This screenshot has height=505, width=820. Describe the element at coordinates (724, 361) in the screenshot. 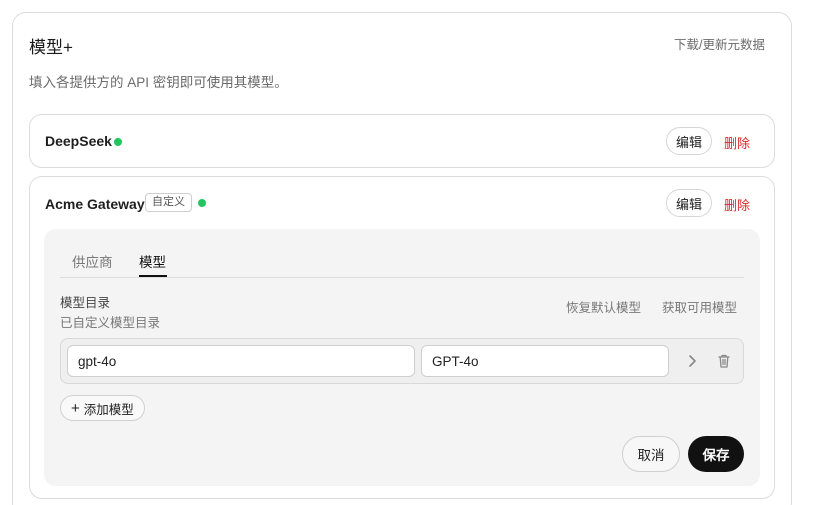

I see `trash-icon` at that location.